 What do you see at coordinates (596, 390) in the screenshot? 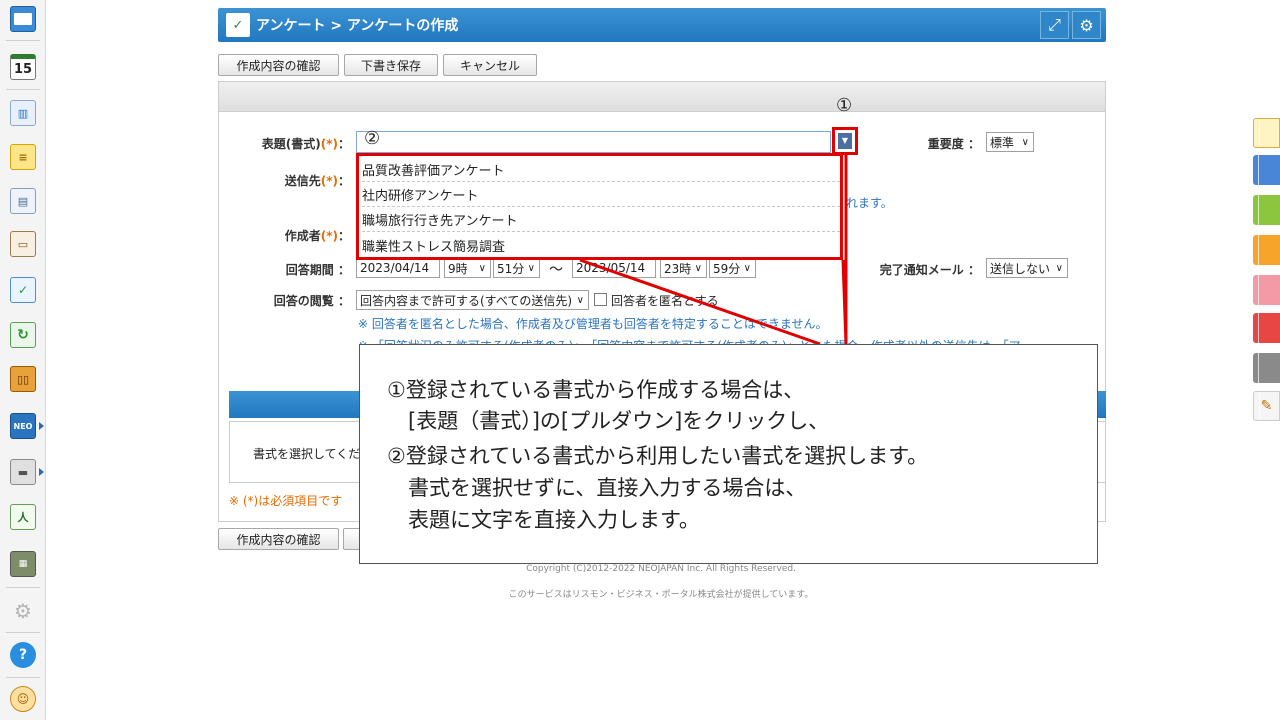
I see `callout-line: ①登録されている書式から作成する場合は、` at bounding box center [596, 390].